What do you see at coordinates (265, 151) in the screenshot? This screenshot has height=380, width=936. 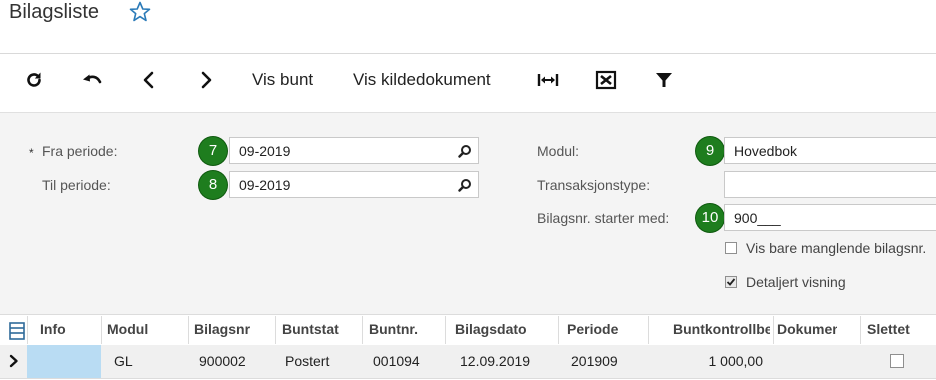 I see `fra-periode-value: 09-2019` at bounding box center [265, 151].